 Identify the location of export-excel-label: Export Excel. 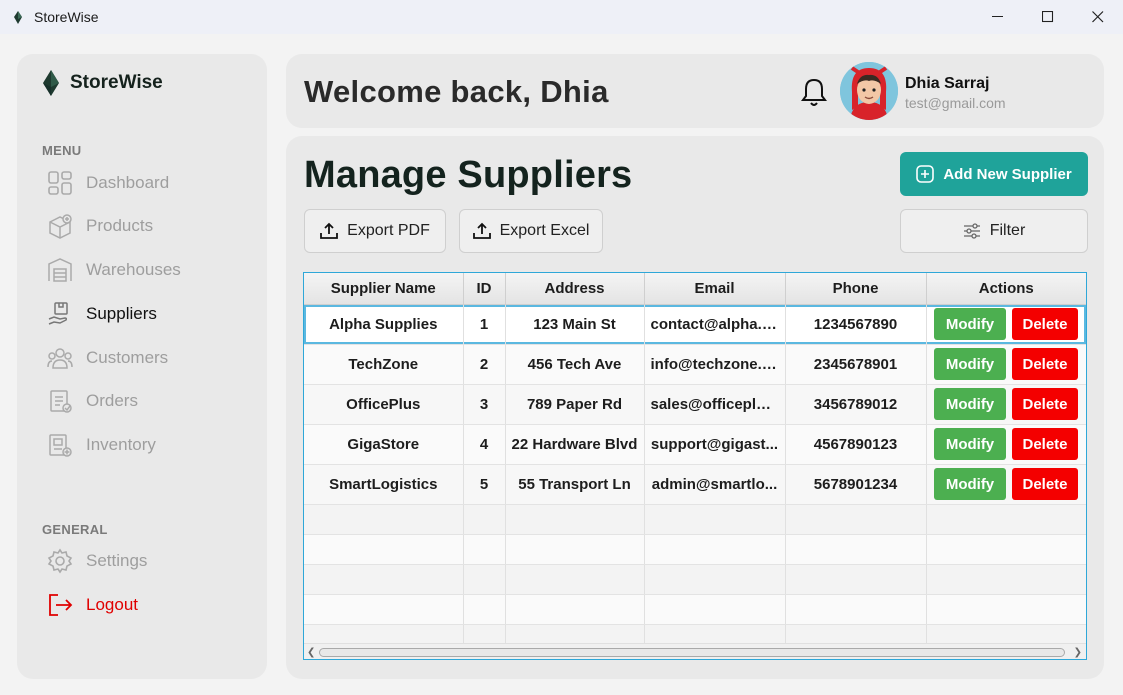
(544, 230).